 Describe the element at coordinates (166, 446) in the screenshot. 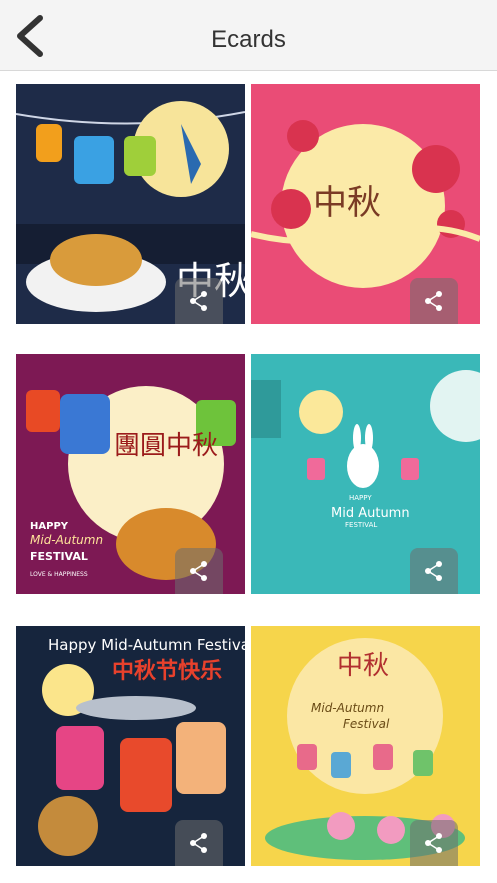

I see `card-caption: 團圓中秋` at that location.